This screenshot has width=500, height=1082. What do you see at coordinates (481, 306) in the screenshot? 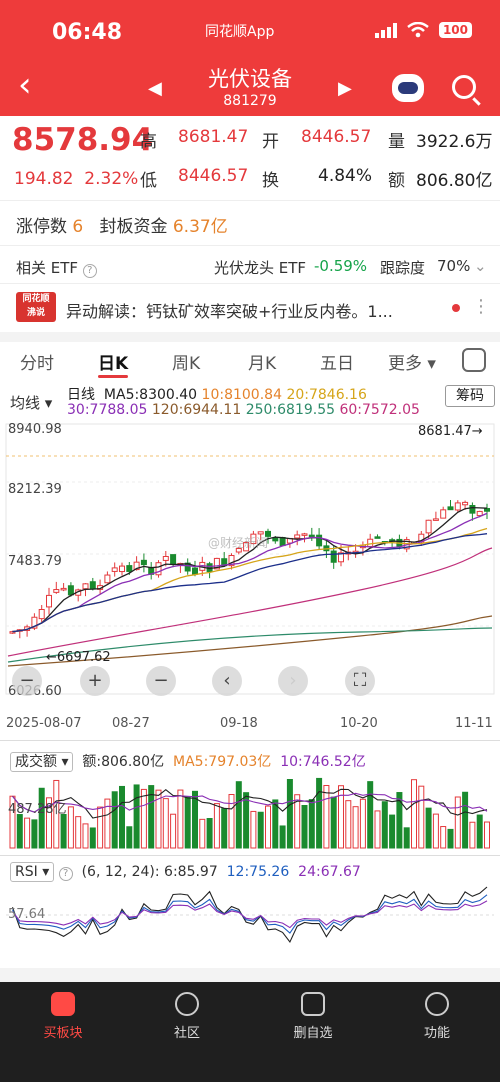
I see `more-icon: ⋮` at bounding box center [481, 306].